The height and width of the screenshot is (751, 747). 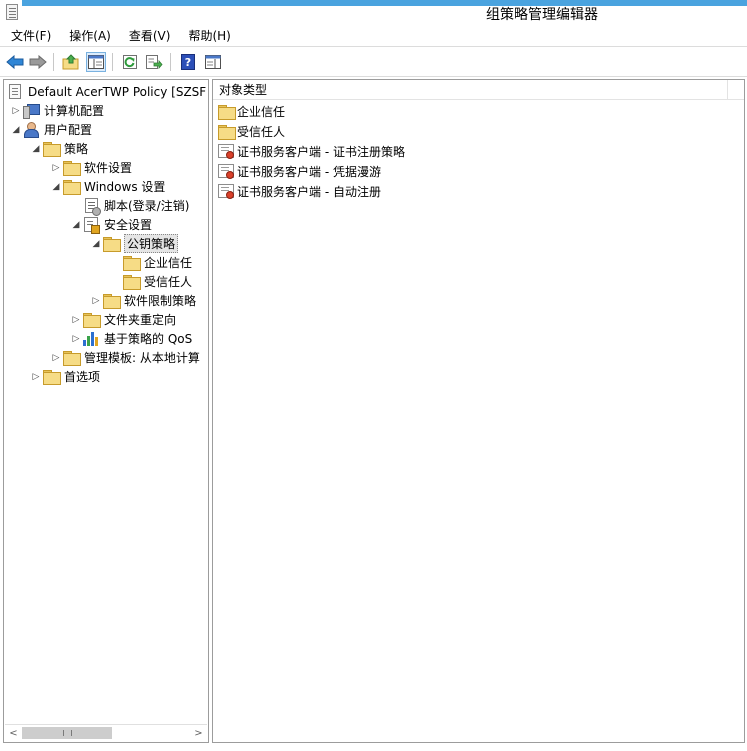 What do you see at coordinates (90, 35) in the screenshot?
I see `menu-action: 操作(A)` at bounding box center [90, 35].